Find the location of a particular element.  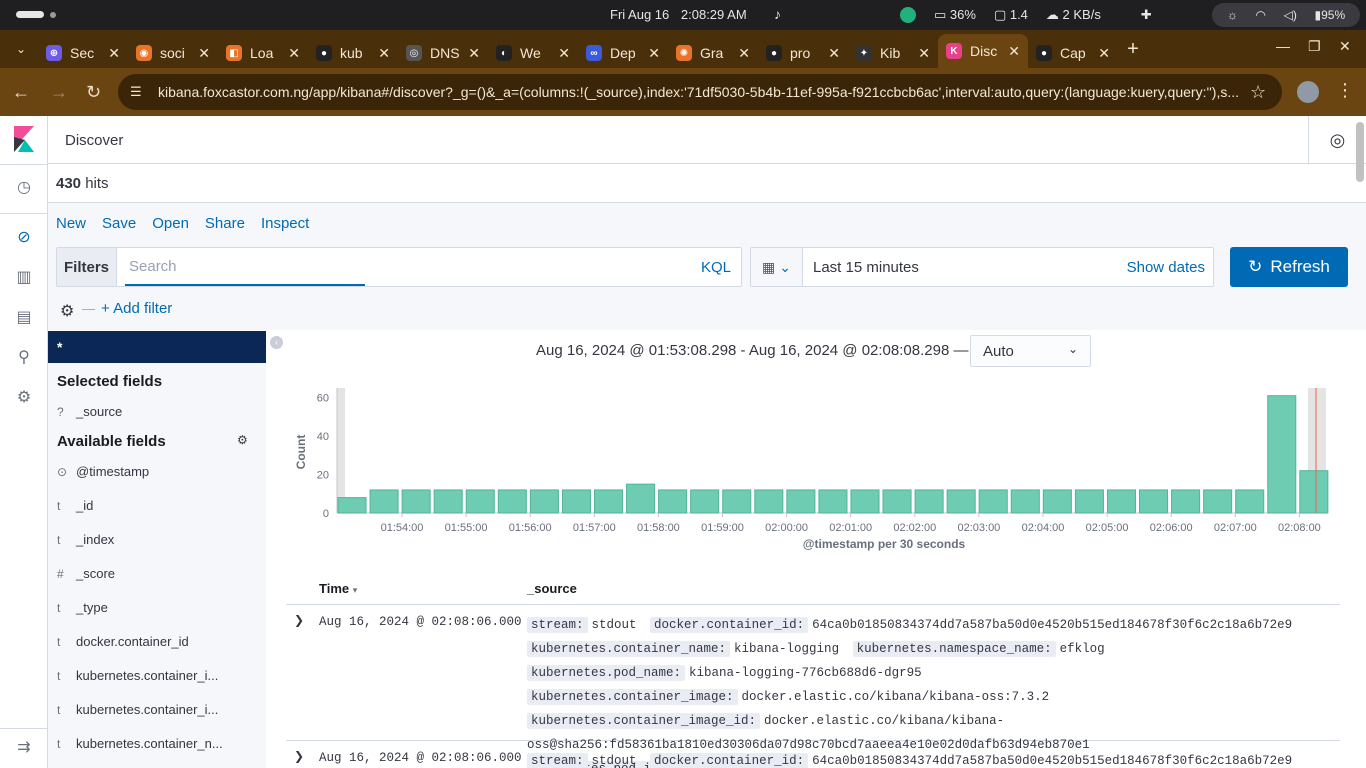

quick-date-menu: ▦ ⌄ is located at coordinates (777, 267).